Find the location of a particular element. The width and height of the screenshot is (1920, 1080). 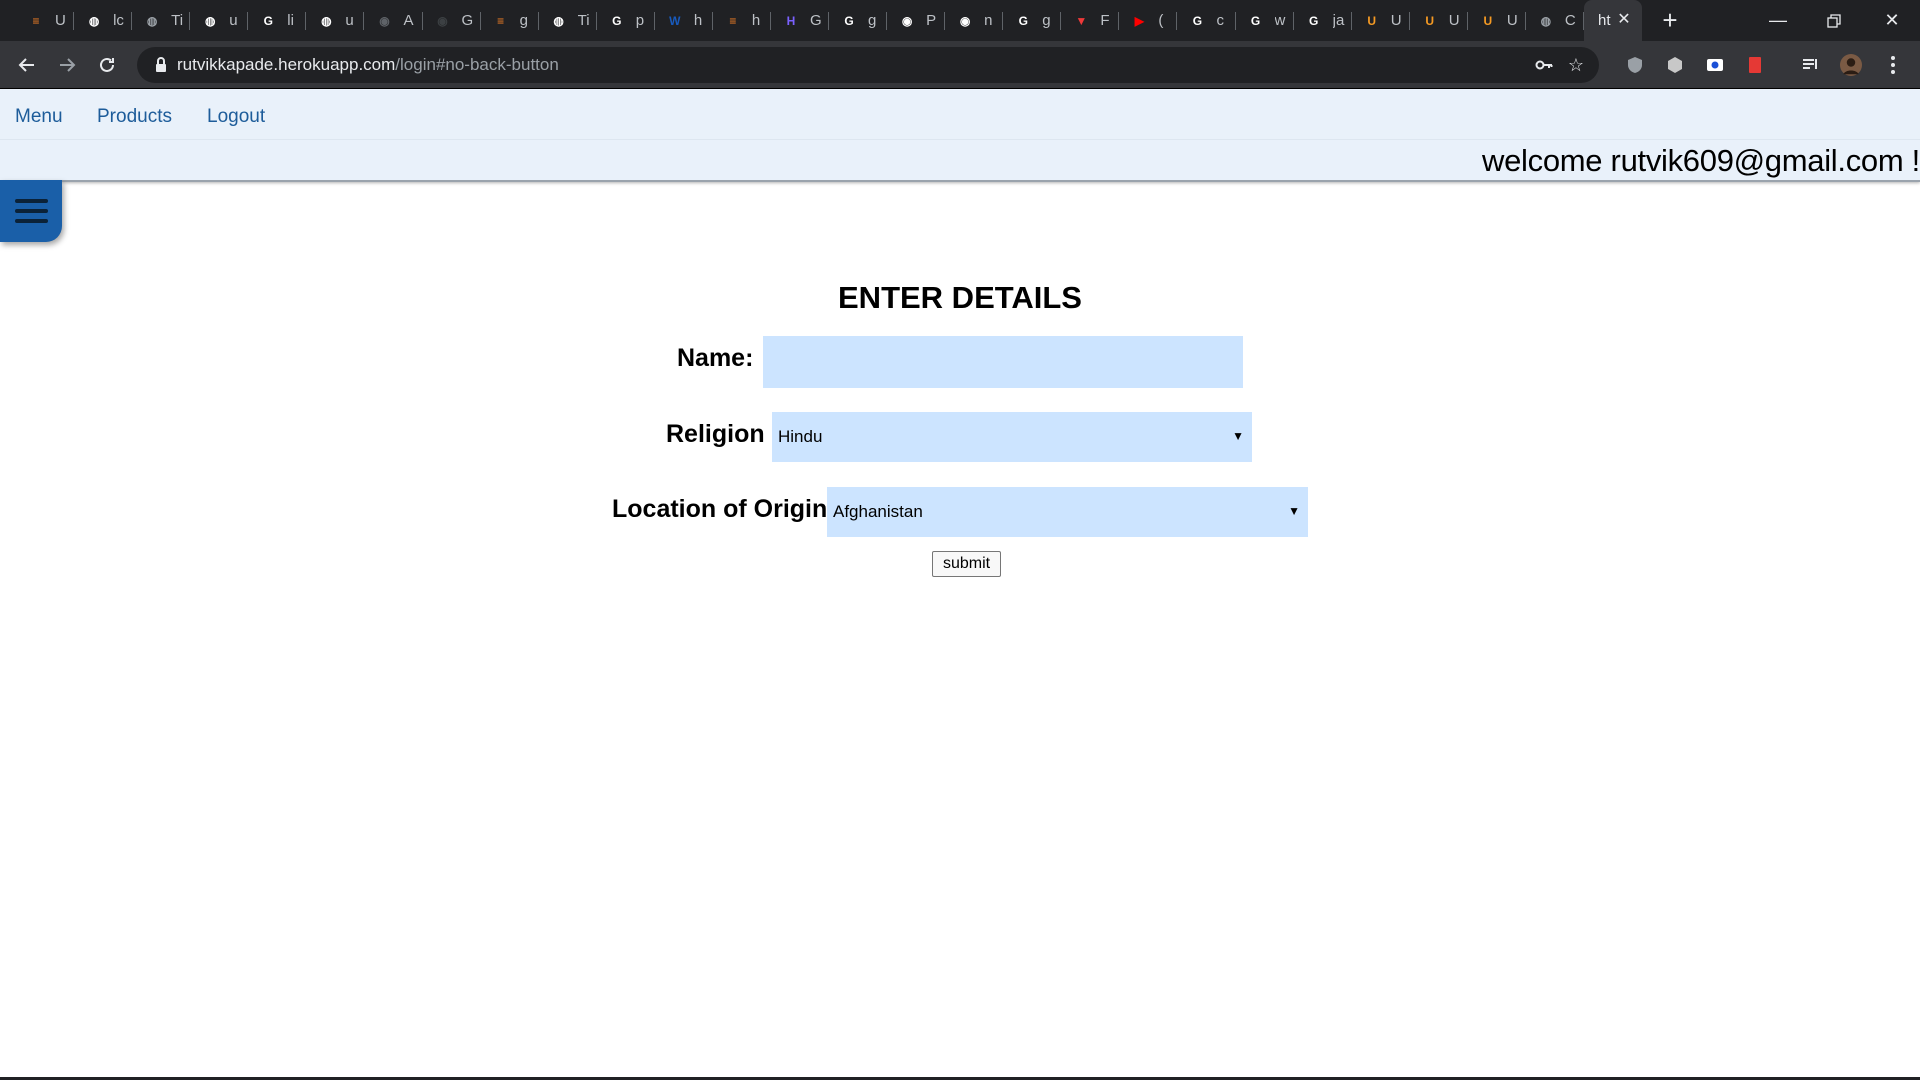

browser-tab: ◉ n is located at coordinates (974, 20).